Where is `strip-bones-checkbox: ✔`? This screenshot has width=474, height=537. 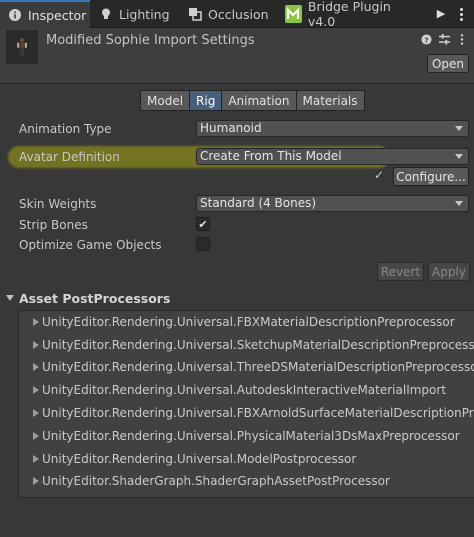
strip-bones-checkbox: ✔ is located at coordinates (203, 224).